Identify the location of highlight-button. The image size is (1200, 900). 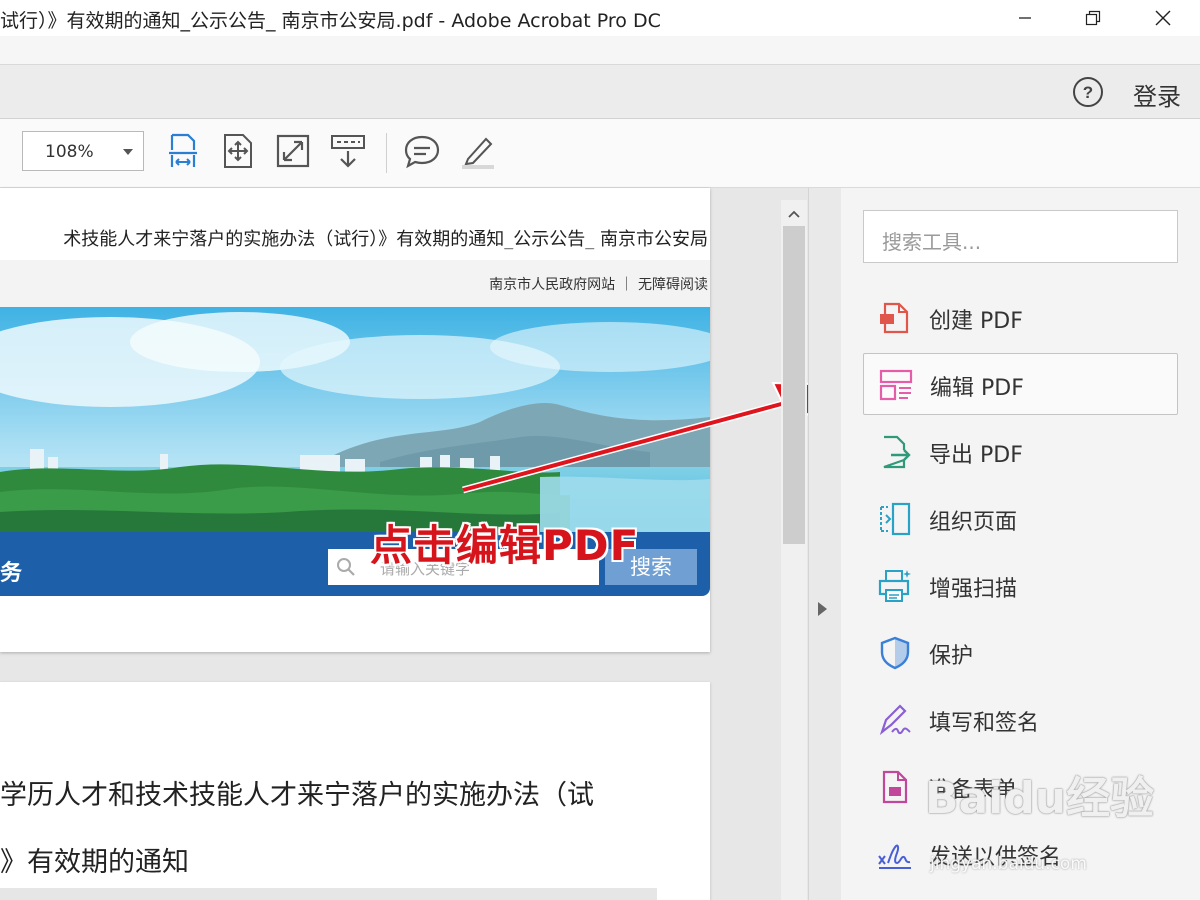
(478, 151).